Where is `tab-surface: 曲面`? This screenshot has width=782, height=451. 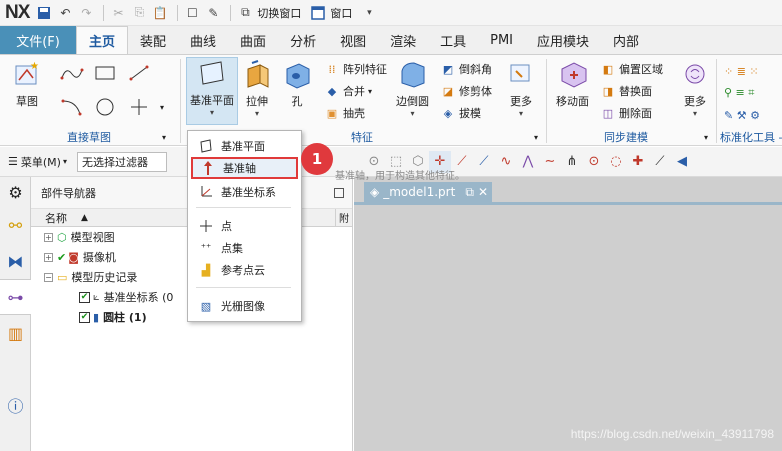
tab-surface: 曲面 is located at coordinates (253, 40).